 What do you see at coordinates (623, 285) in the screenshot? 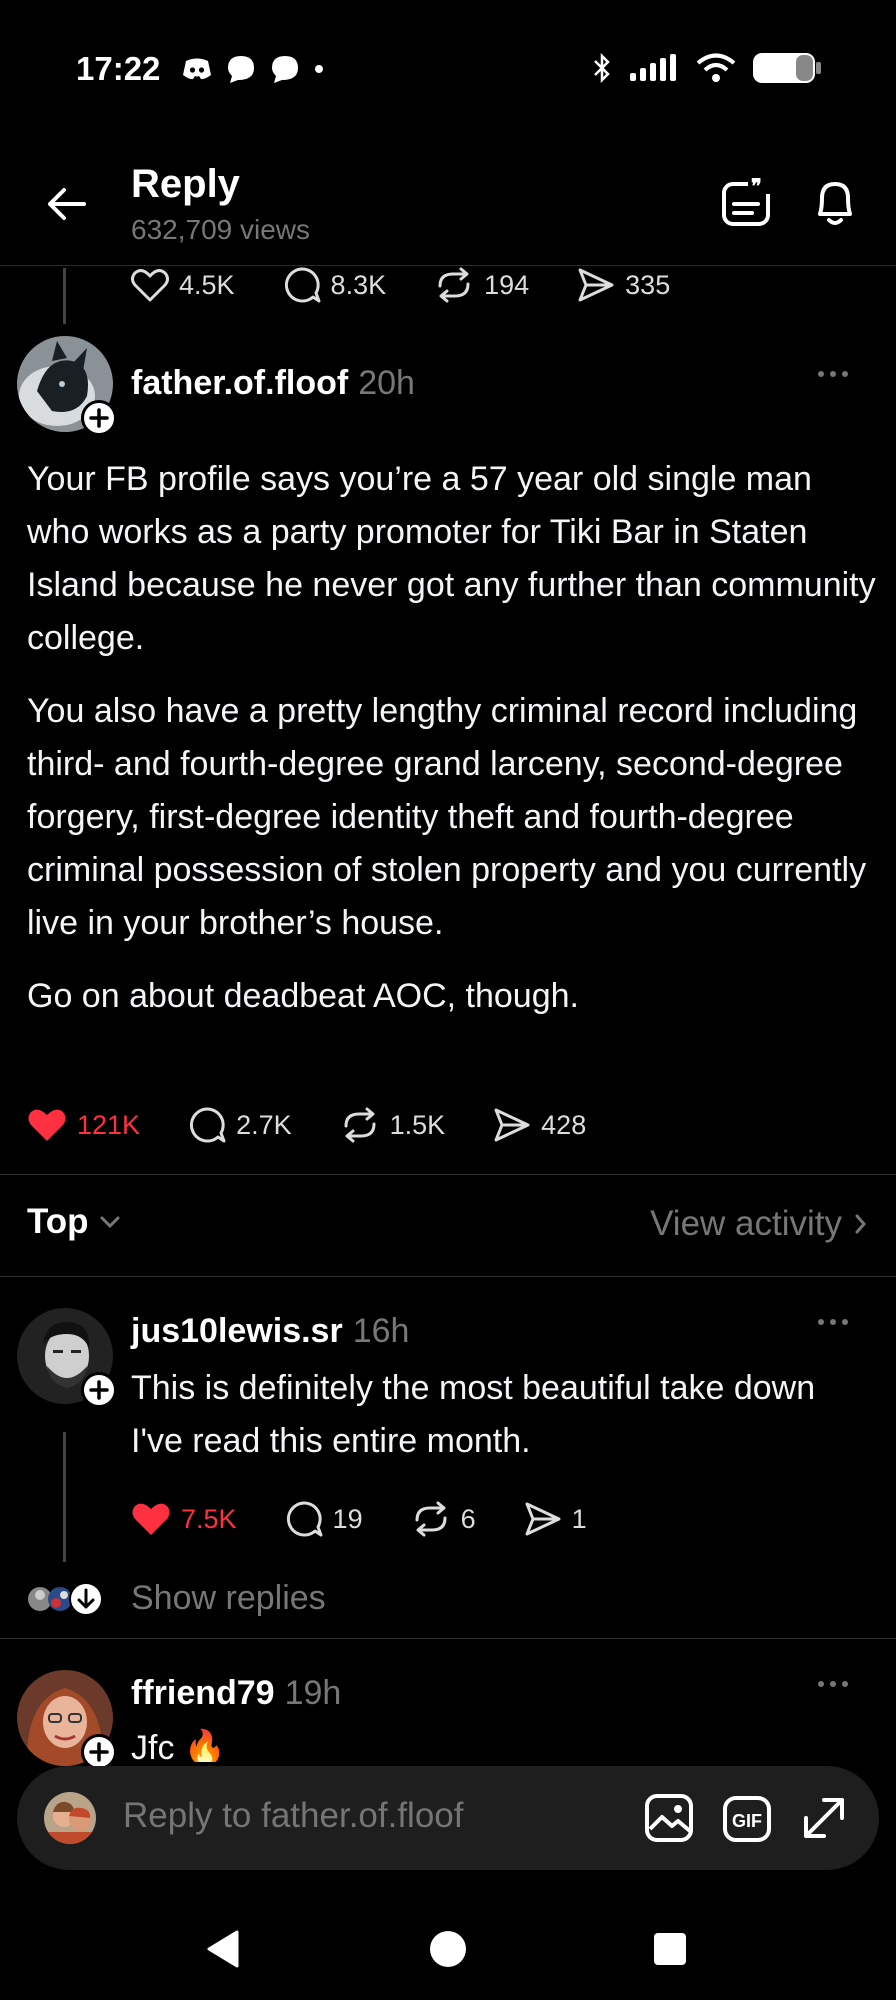
I see `share-button: 335` at bounding box center [623, 285].